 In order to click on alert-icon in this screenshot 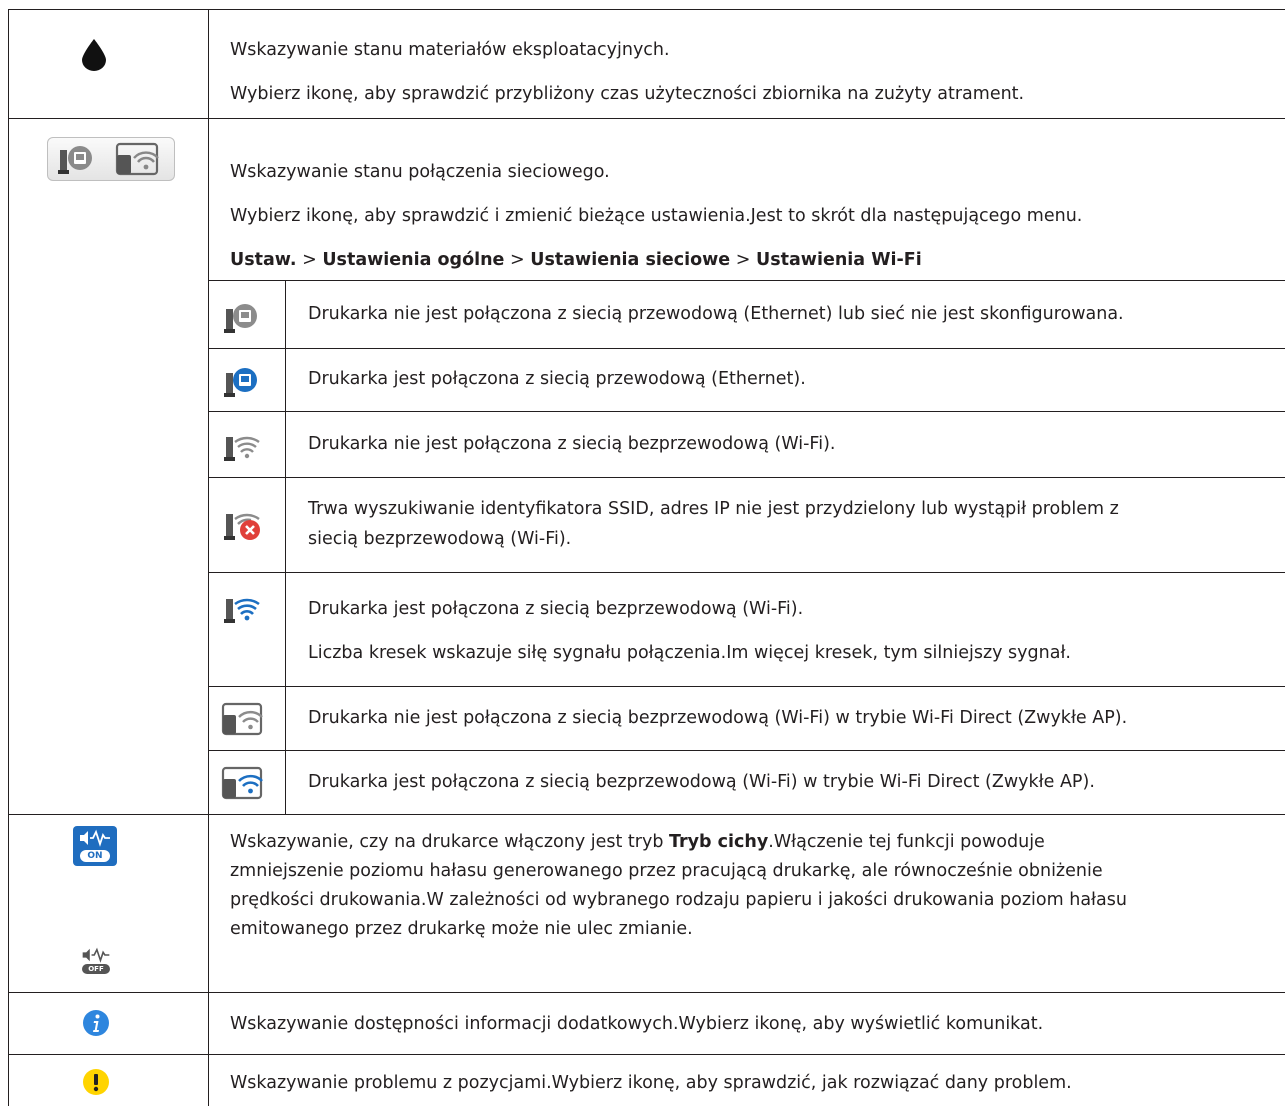, I will do `click(96, 1082)`.